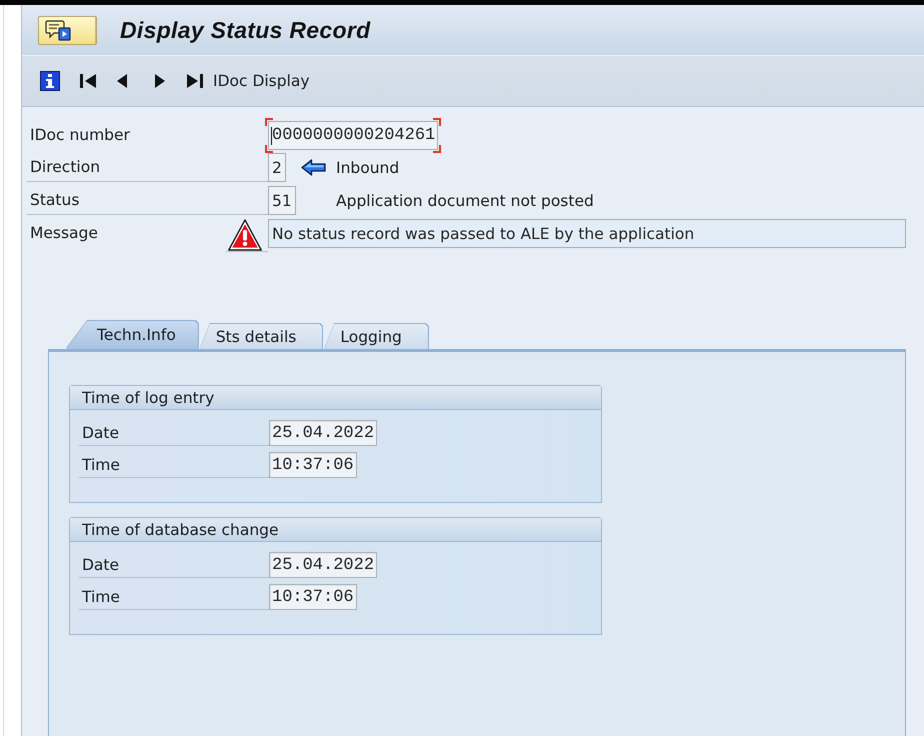  I want to click on field-label: IDoc number, so click(80, 135).